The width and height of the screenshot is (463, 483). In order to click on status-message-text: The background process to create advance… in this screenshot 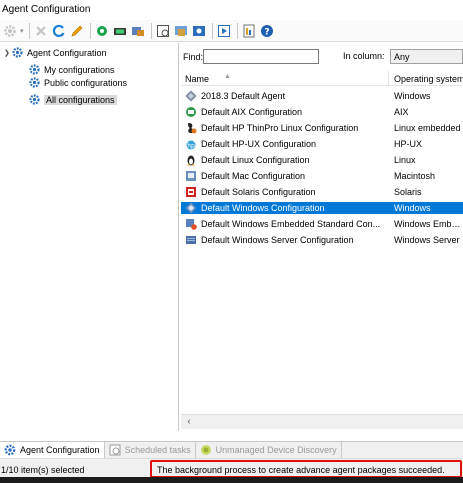, I will do `click(301, 470)`.